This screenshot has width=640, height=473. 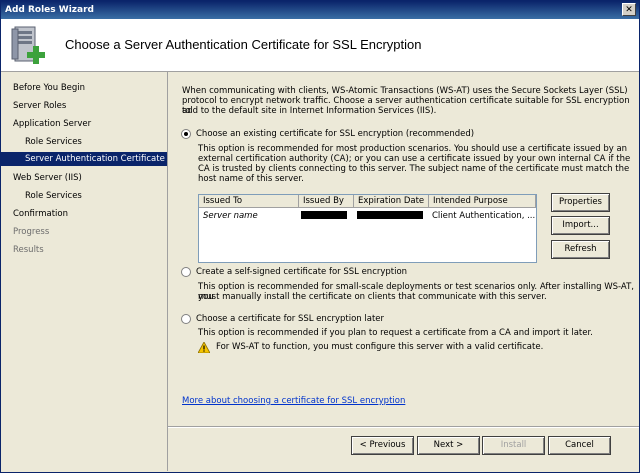 I want to click on sidebar-item-confirmation: Confirmation, so click(x=40, y=214).